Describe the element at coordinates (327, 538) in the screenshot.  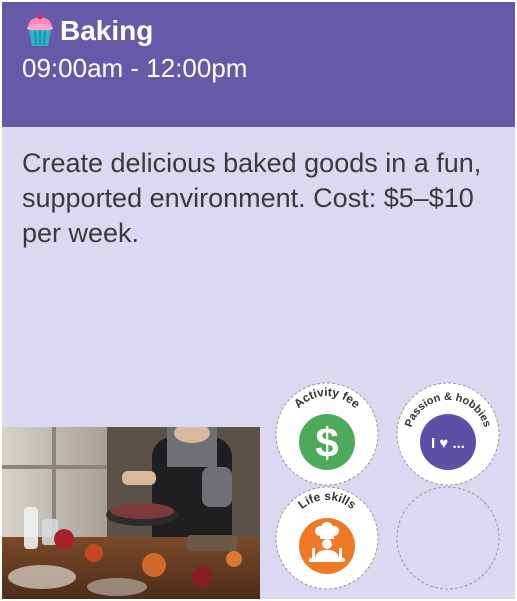
I see `life-skills-badge: Life skills` at that location.